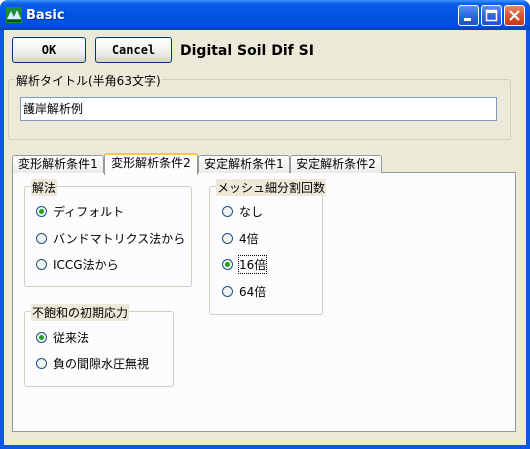 Image resolution: width=530 pixels, height=449 pixels. I want to click on radio-stress-ignore-negative: 負の間隙水圧無視, so click(92, 363).